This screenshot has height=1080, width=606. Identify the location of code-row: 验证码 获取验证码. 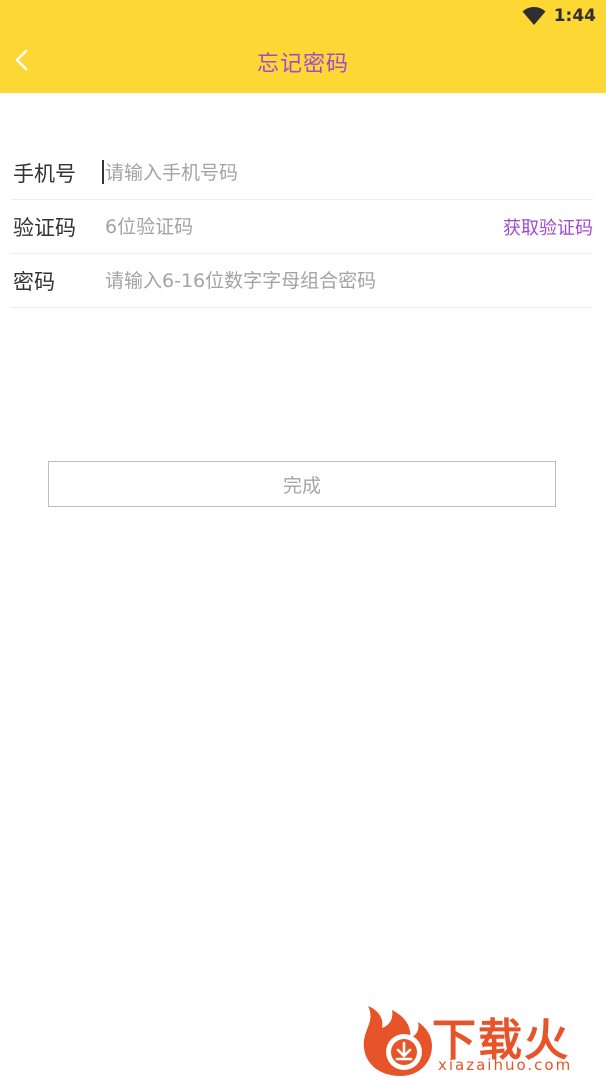
(302, 227).